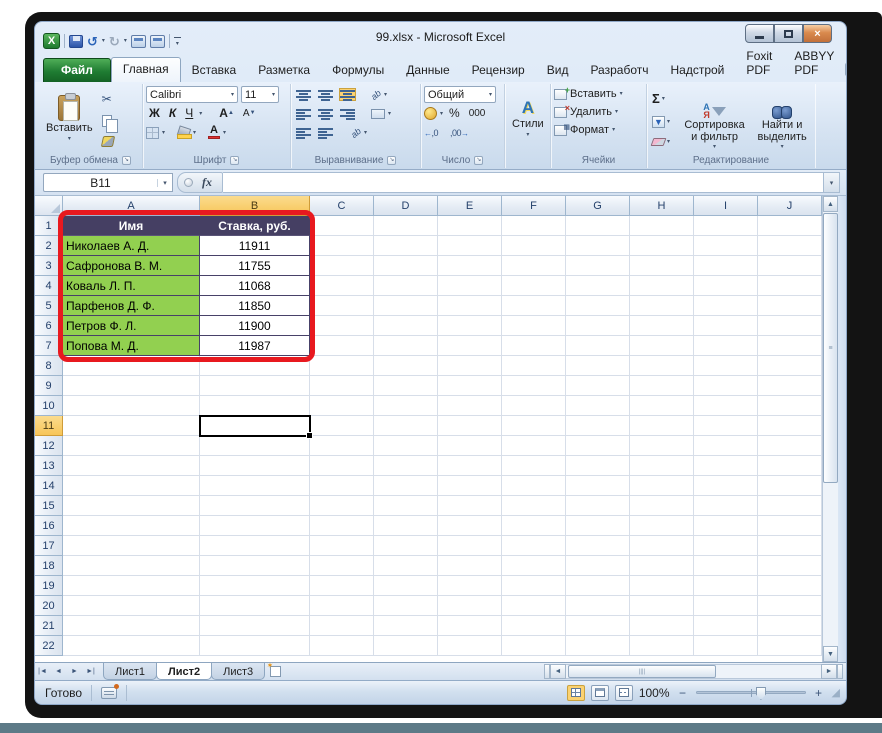 The height and width of the screenshot is (733, 882). Describe the element at coordinates (470, 406) in the screenshot. I see `cell-E10` at that location.